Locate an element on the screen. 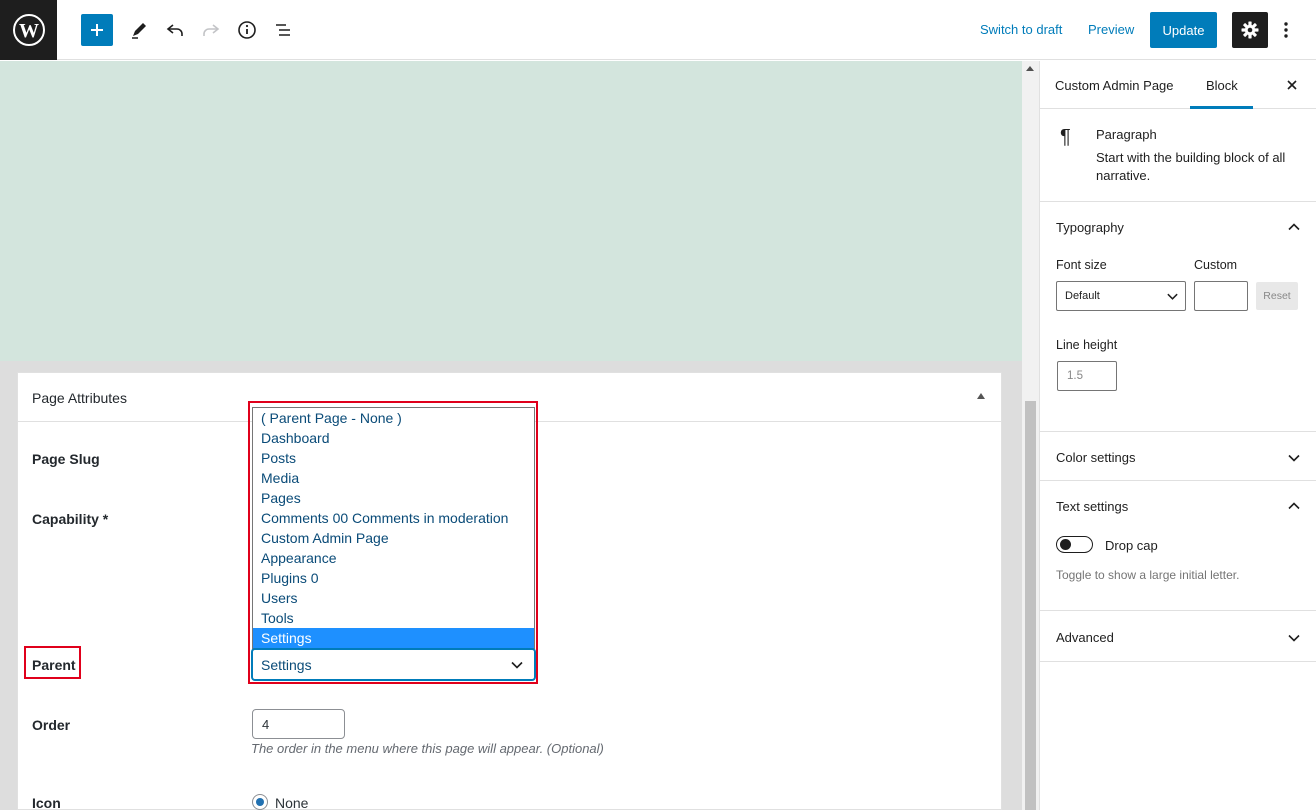 The height and width of the screenshot is (810, 1316). svg-text: W is located at coordinates (29, 31).